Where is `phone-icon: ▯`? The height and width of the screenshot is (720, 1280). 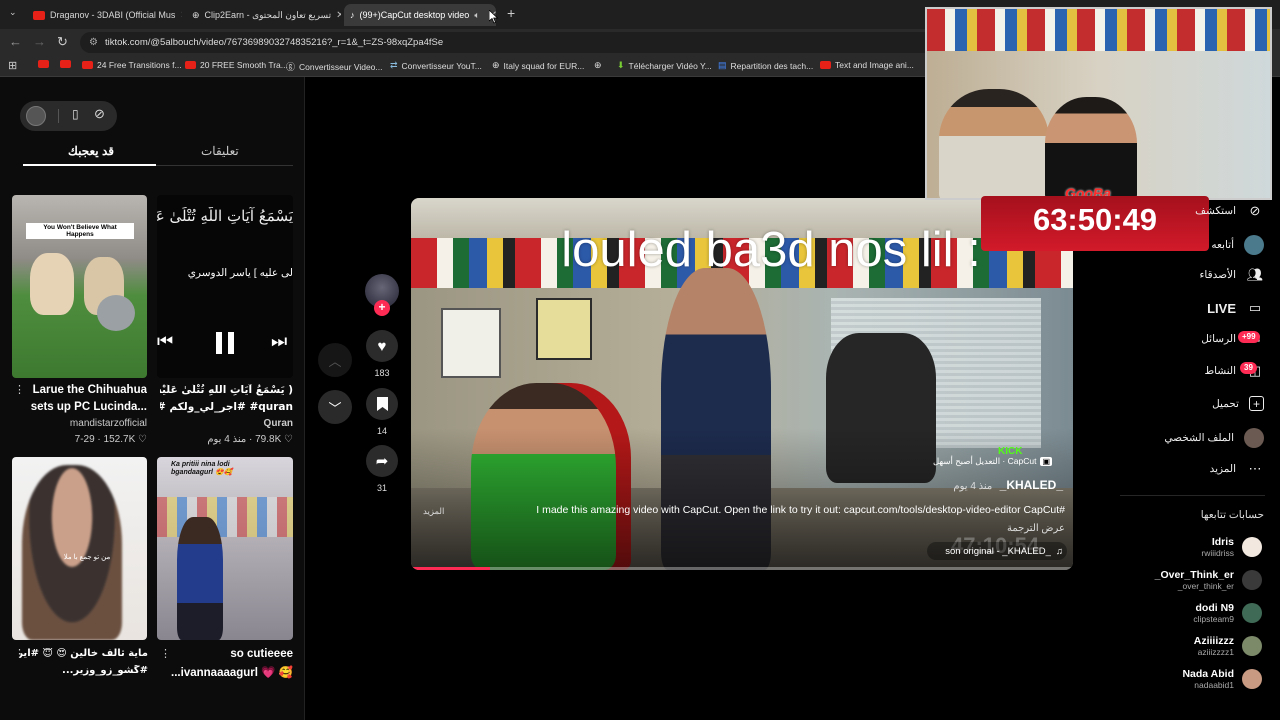 phone-icon: ▯ is located at coordinates (75, 114).